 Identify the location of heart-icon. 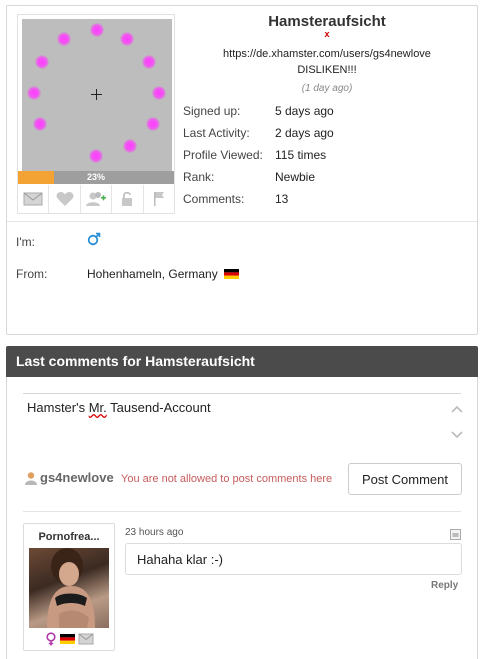
(65, 199).